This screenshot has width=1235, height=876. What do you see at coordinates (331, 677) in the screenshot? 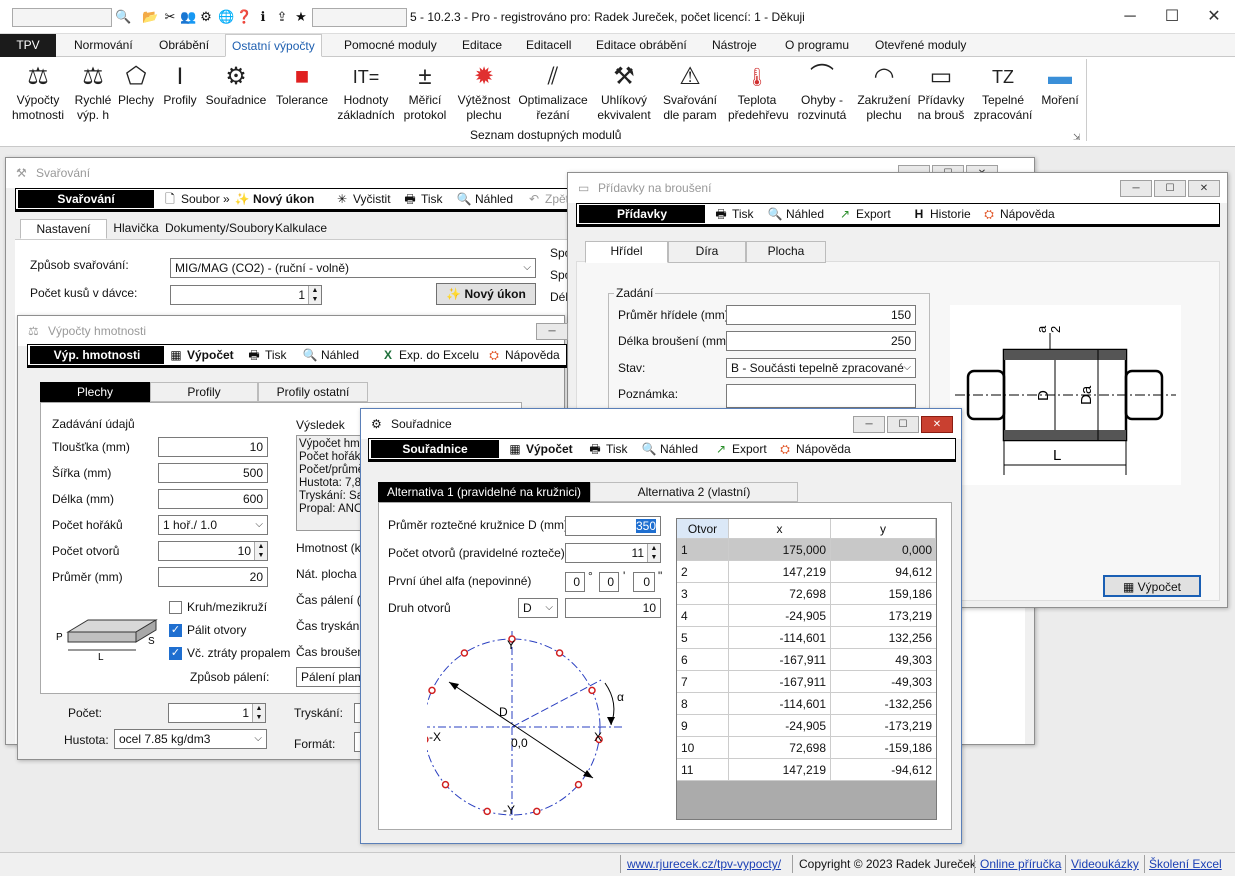
I see `zpusob-paleni-select: Pálení plame` at bounding box center [331, 677].